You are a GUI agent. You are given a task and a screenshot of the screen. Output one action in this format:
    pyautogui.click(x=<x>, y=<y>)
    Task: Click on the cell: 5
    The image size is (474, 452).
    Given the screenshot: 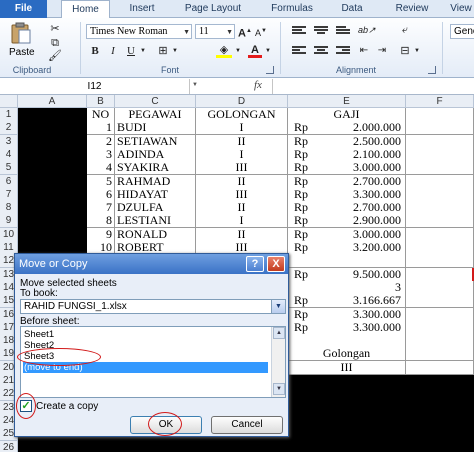 What is the action you would take?
    pyautogui.click(x=101, y=181)
    